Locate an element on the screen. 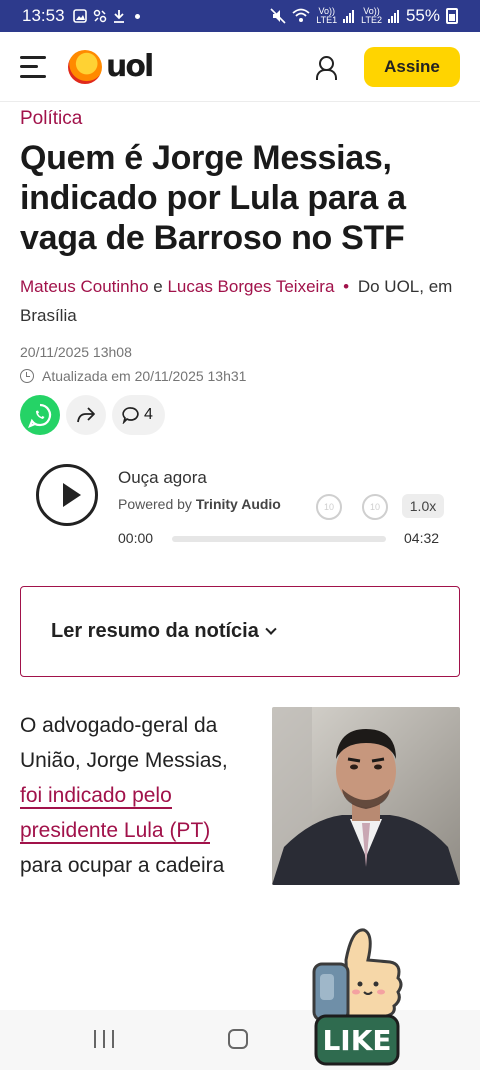  gallery-icon is located at coordinates (79, 16).